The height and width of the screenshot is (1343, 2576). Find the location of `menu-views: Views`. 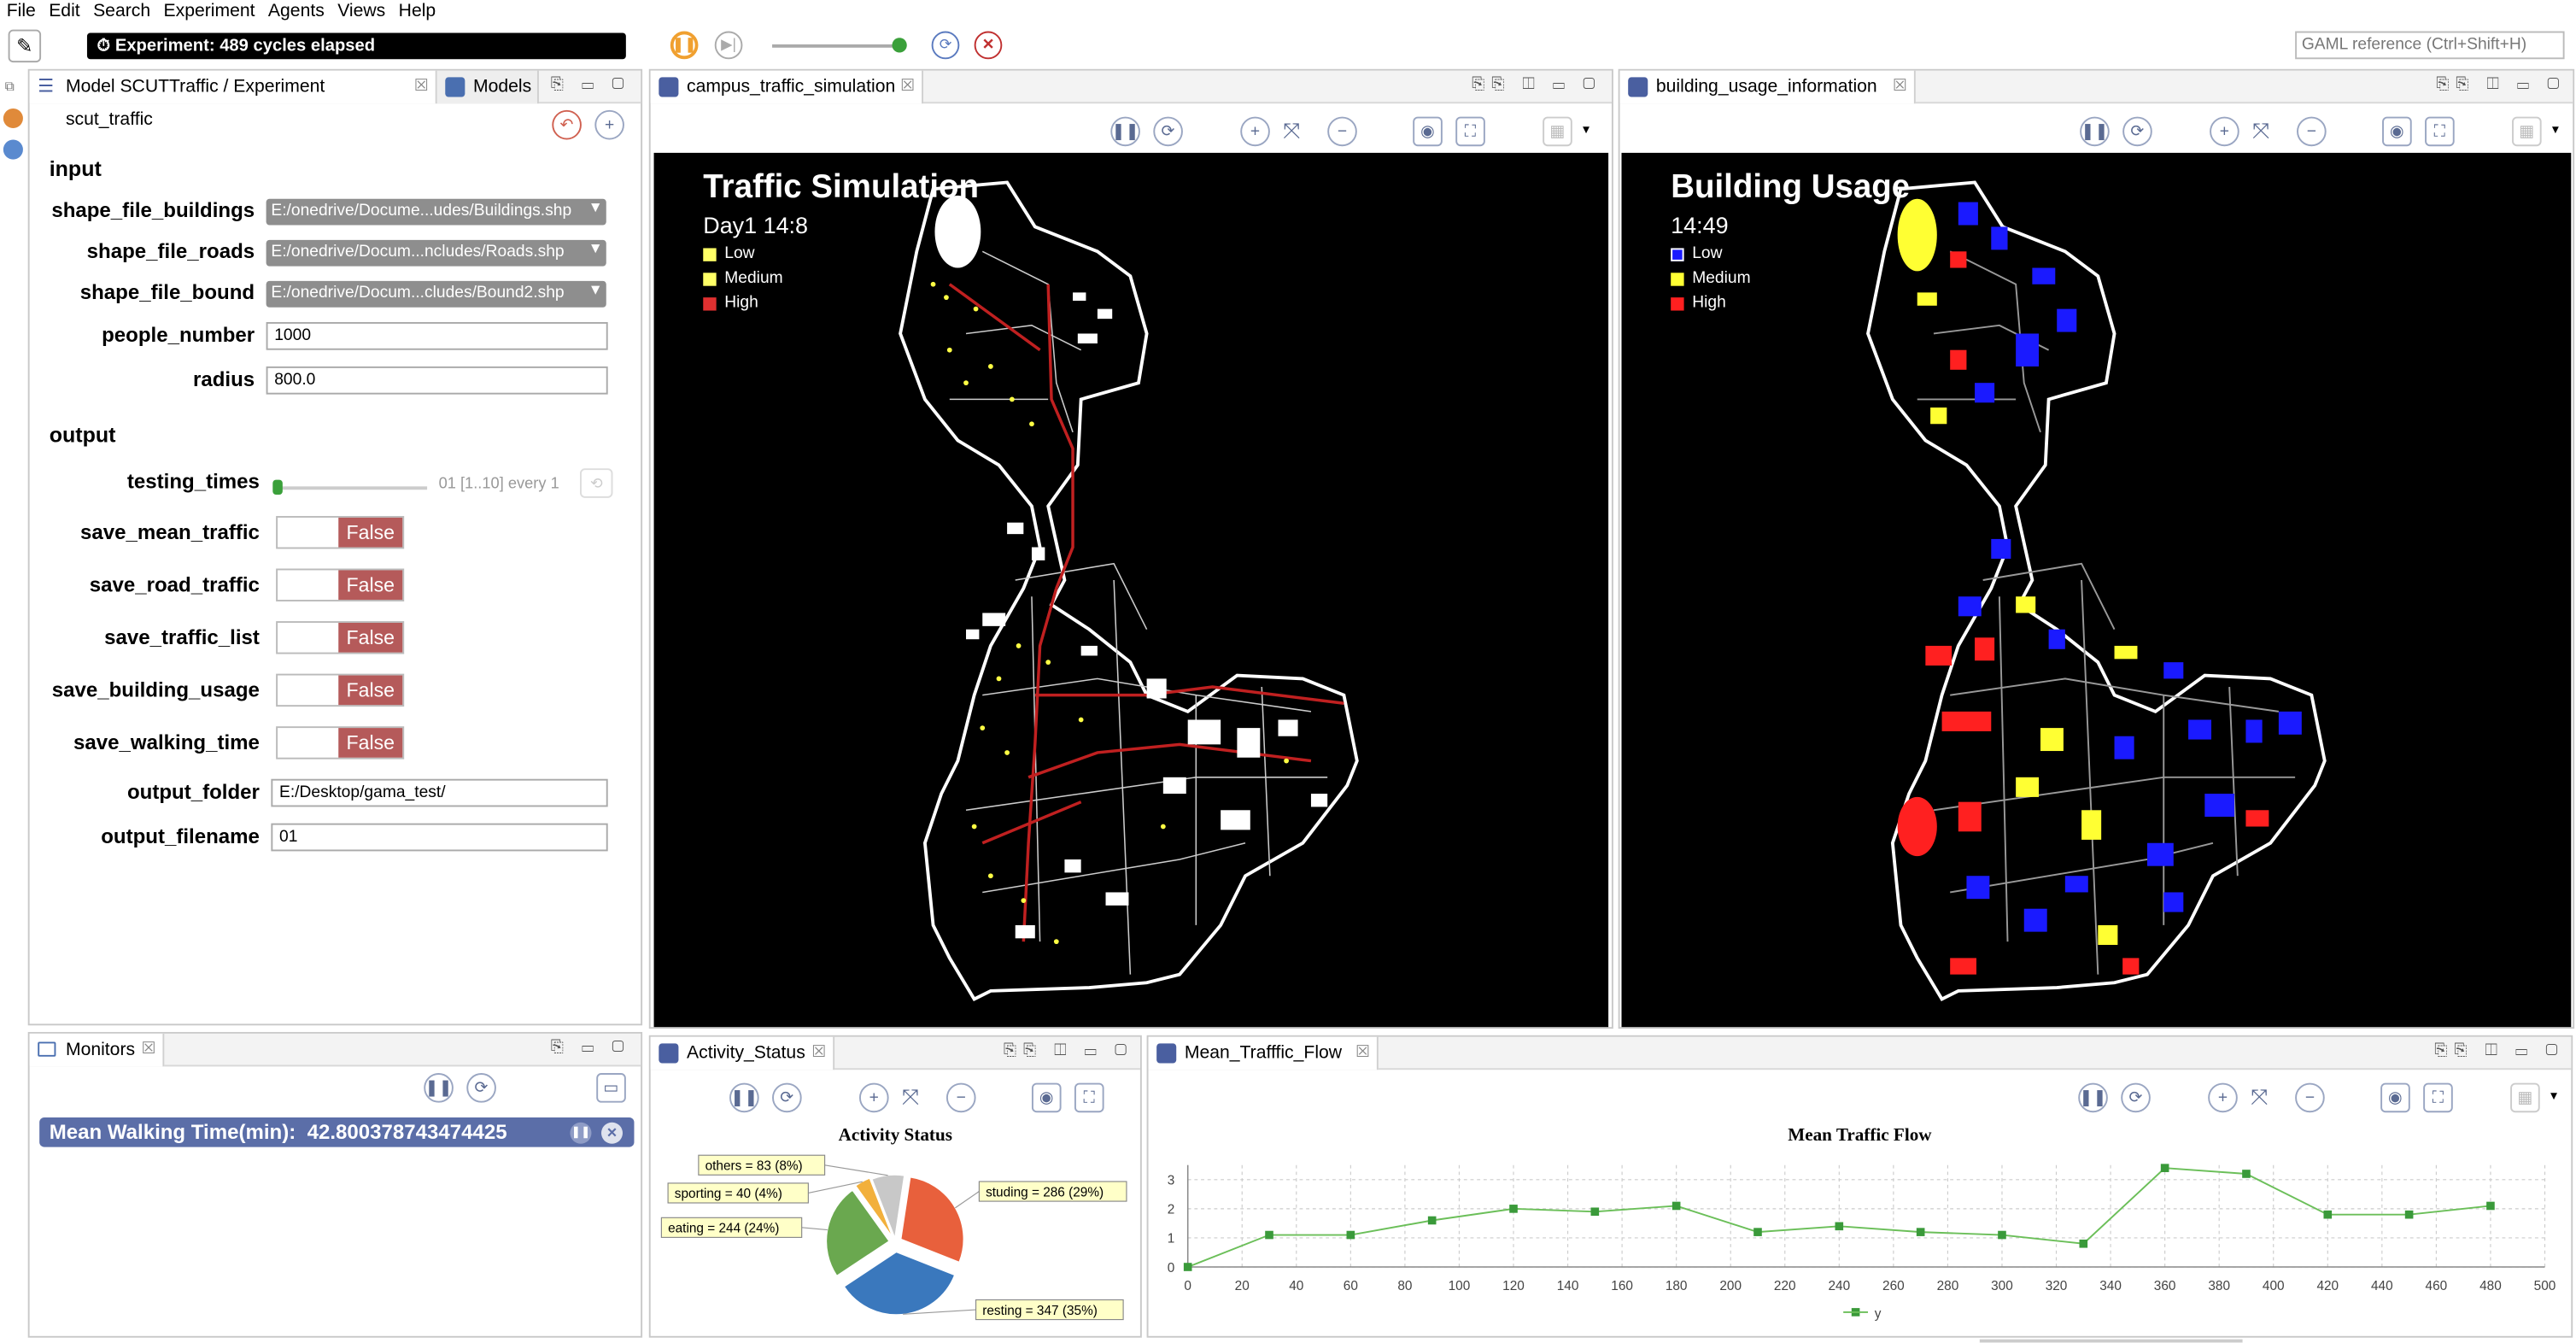

menu-views: Views is located at coordinates (361, 11).